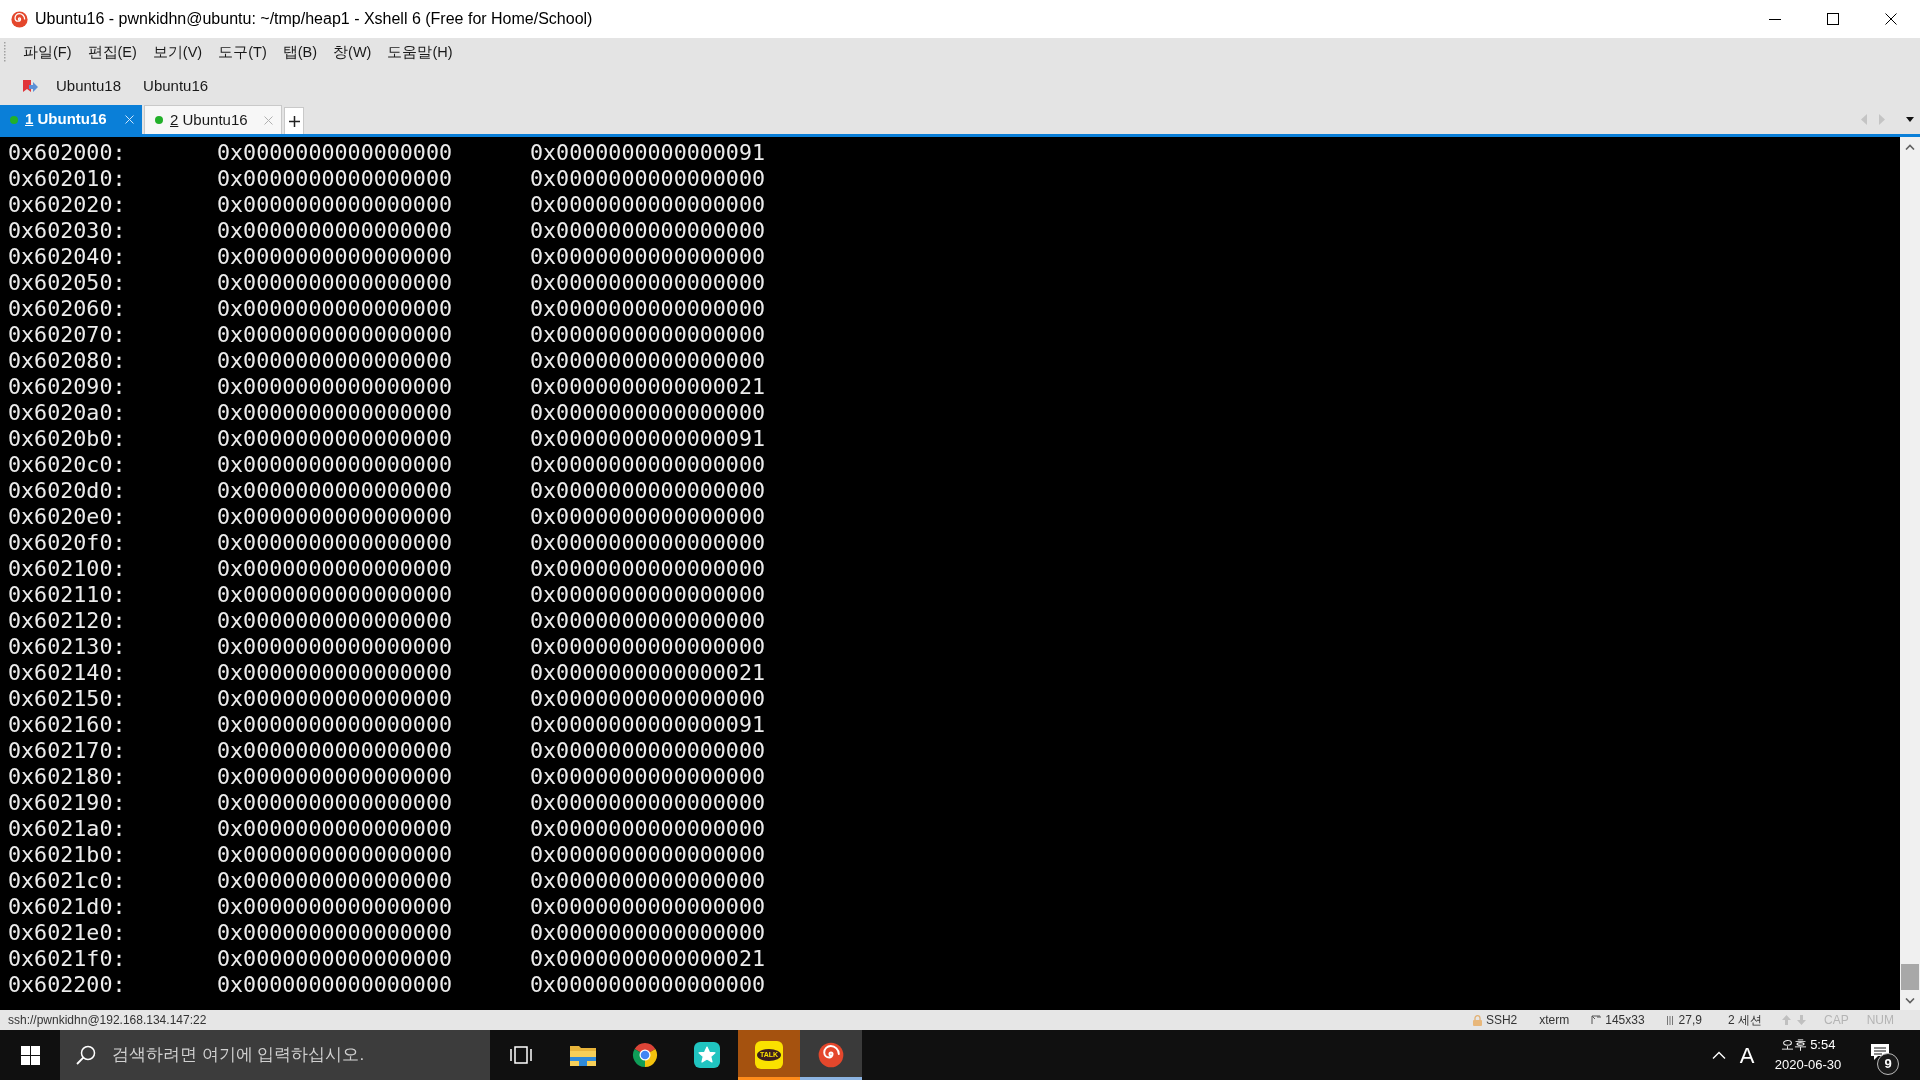 The image size is (1920, 1080). I want to click on task-view-icon, so click(521, 1055).